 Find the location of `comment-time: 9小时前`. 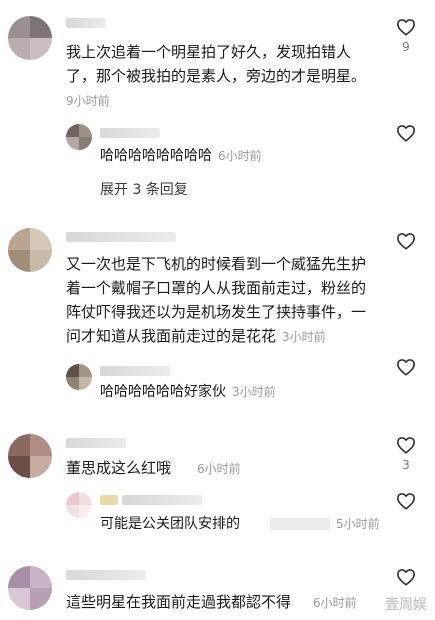

comment-time: 9小时前 is located at coordinates (88, 101).